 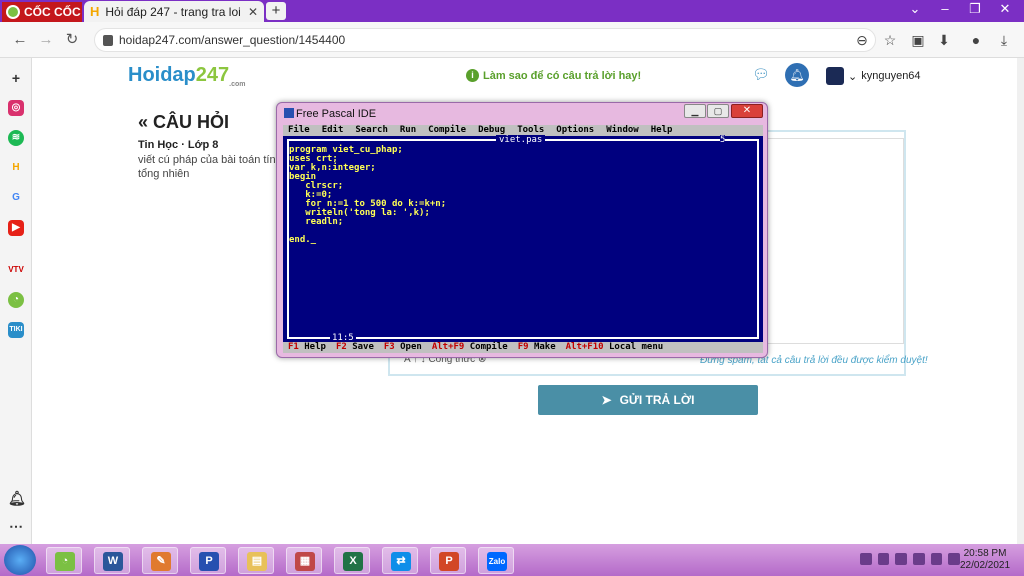 What do you see at coordinates (256, 560) in the screenshot?
I see `taskbar-explorer: ▤` at bounding box center [256, 560].